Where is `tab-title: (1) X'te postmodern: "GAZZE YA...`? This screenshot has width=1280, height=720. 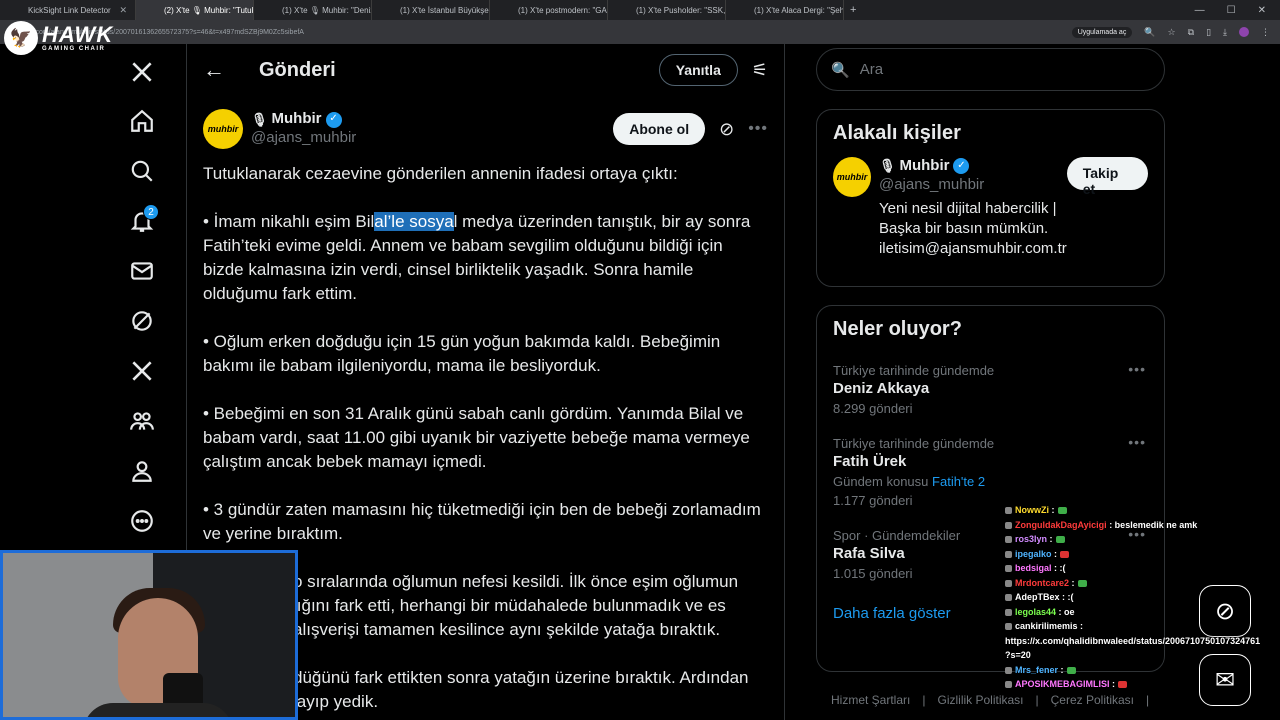 tab-title: (1) X'te postmodern: "GAZZE YA... is located at coordinates (562, 10).